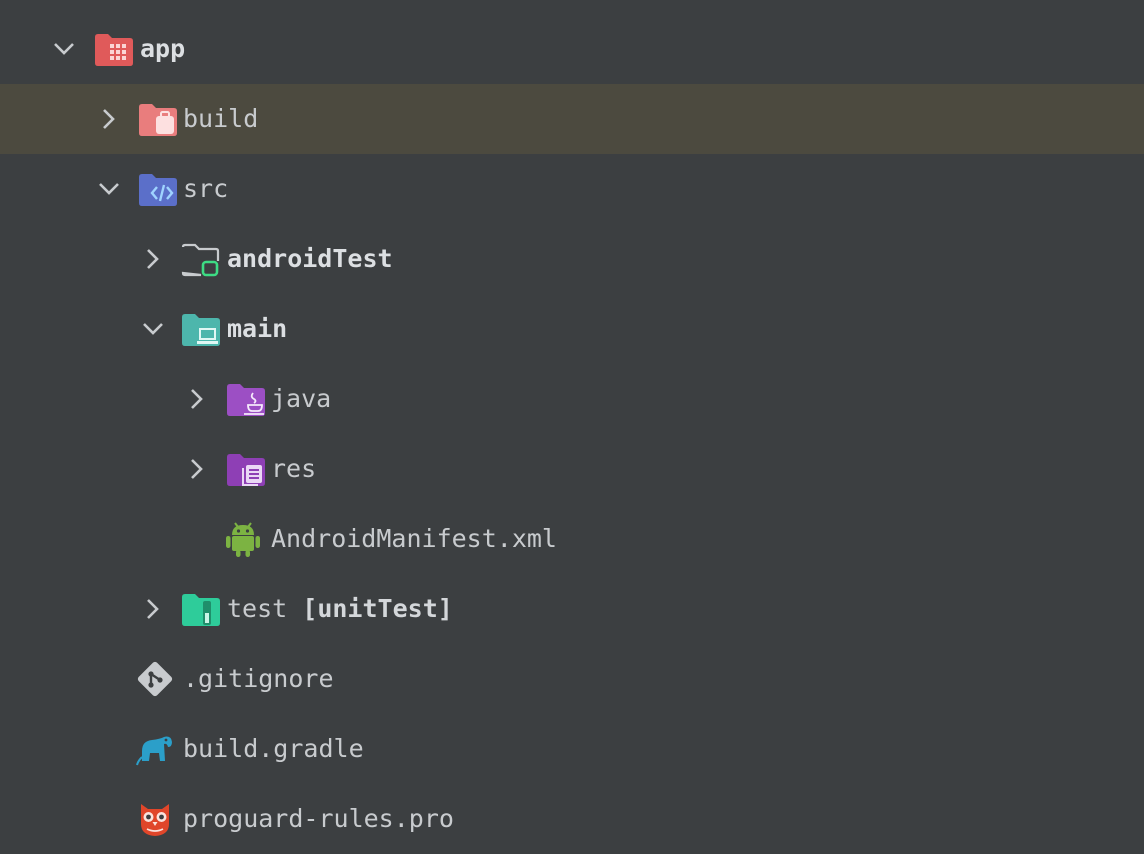 This screenshot has width=1144, height=854. What do you see at coordinates (201, 330) in the screenshot?
I see `main-folder-icon` at bounding box center [201, 330].